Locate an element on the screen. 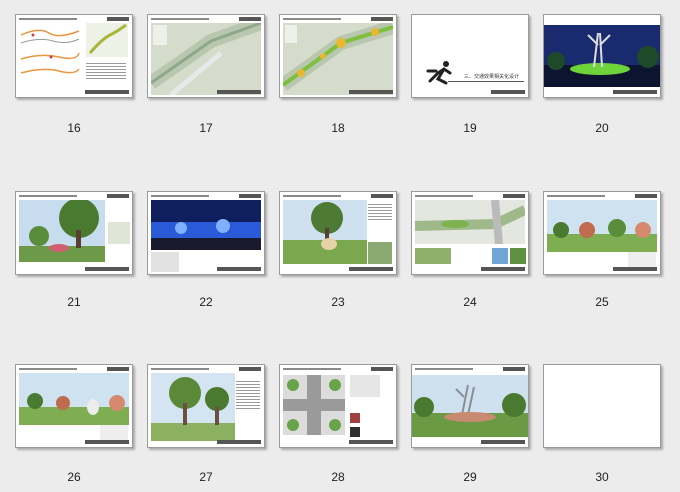  slide-number-29: 29 is located at coordinates (470, 477).